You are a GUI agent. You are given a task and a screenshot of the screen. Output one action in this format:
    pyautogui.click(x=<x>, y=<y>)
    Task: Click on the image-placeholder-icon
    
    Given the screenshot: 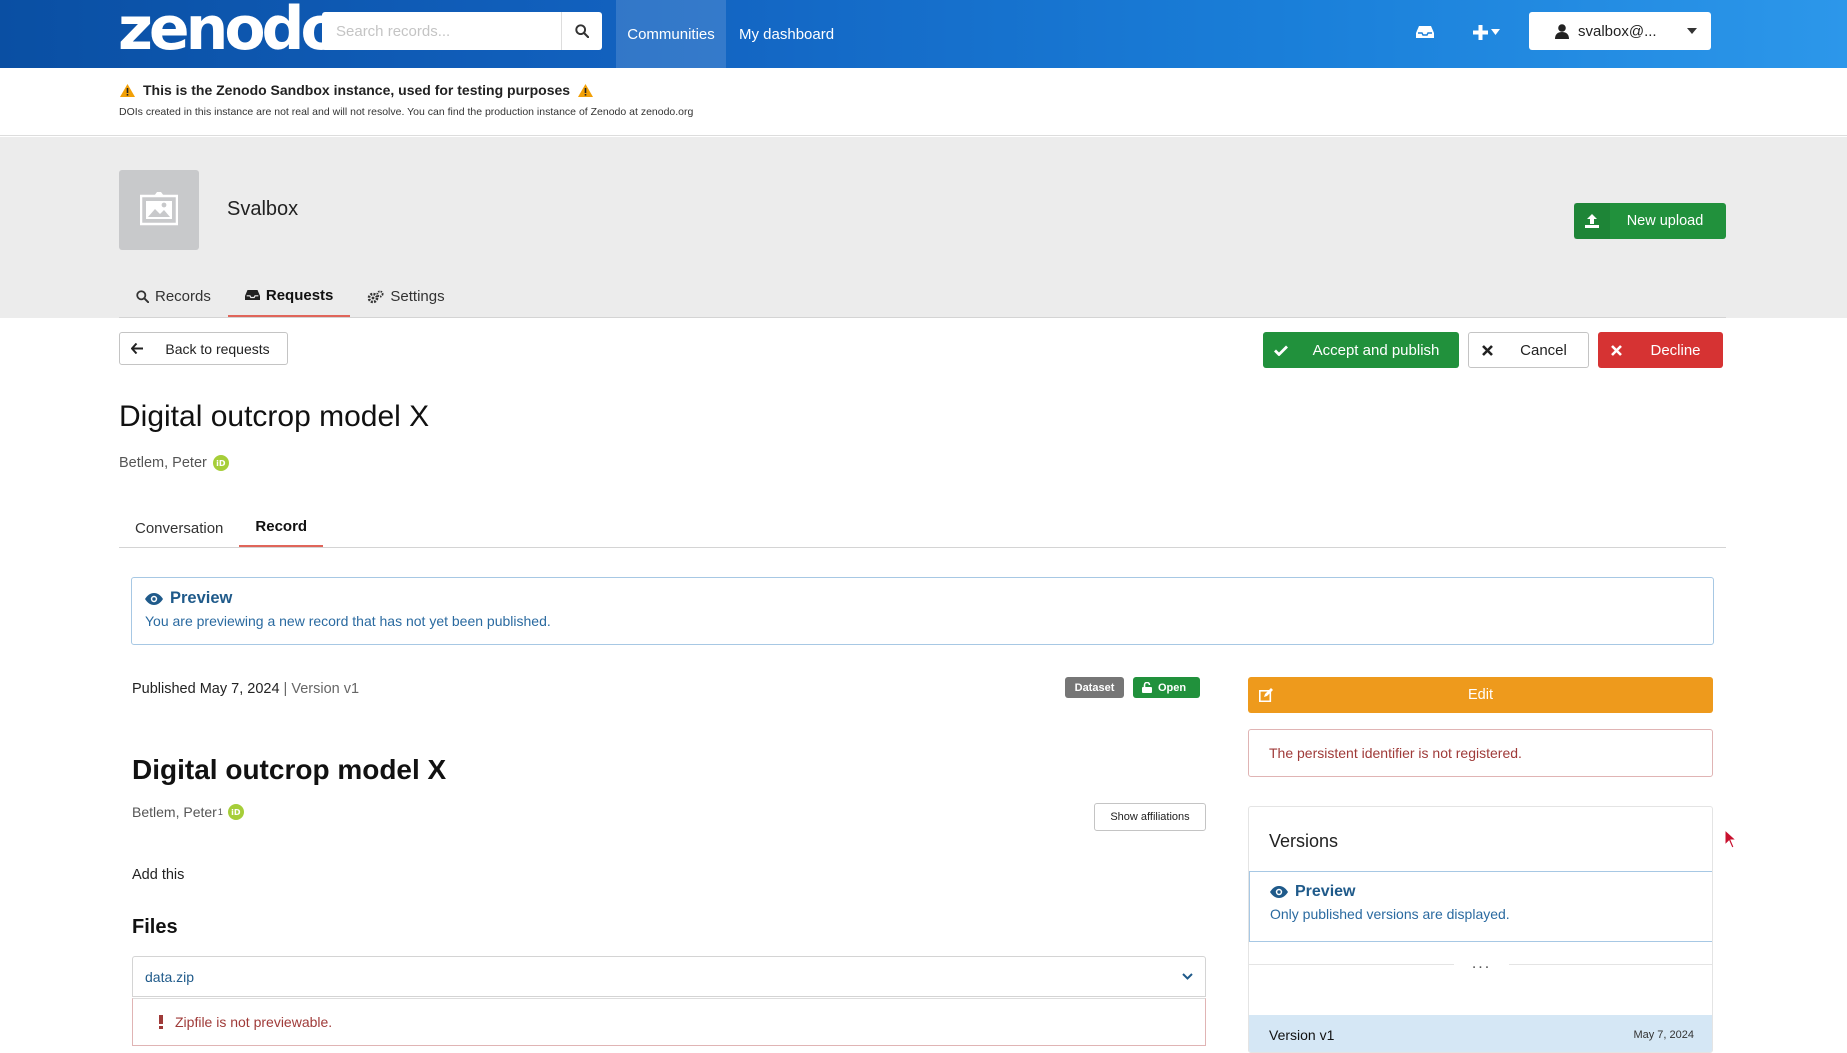 What is the action you would take?
    pyautogui.click(x=159, y=209)
    